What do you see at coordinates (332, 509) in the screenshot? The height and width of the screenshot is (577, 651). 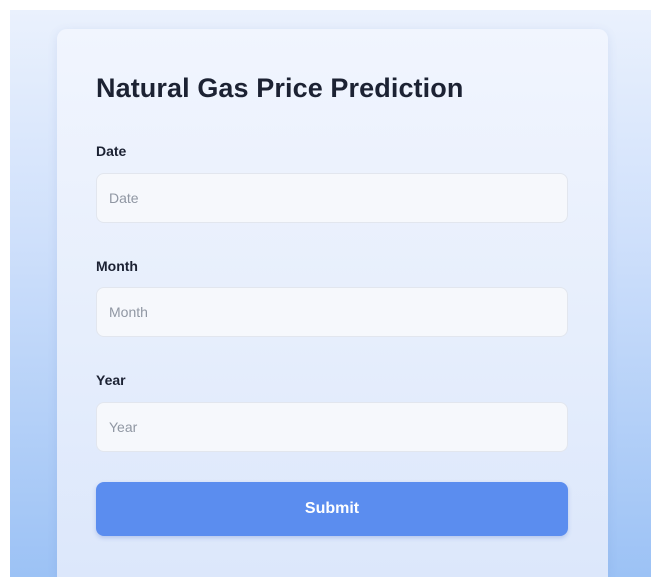 I see `submit-button: Submit` at bounding box center [332, 509].